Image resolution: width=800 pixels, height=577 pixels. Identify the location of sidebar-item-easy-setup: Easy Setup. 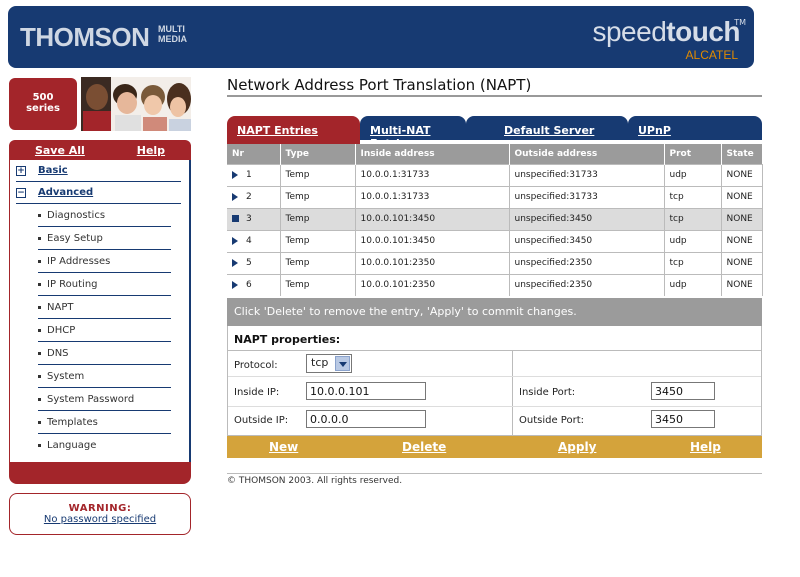
(104, 238).